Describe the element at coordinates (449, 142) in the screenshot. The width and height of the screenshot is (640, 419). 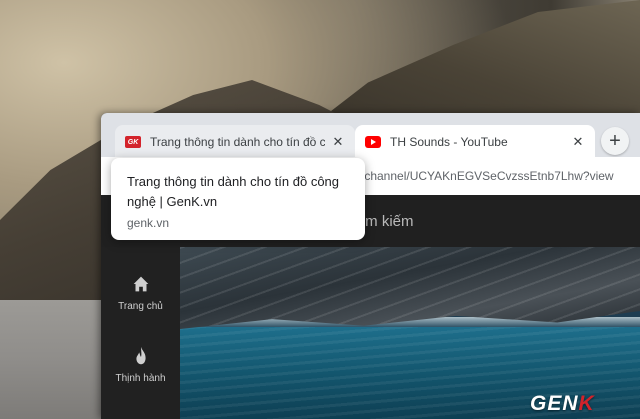
I see `tab-title: TH Sounds - YouTube` at that location.